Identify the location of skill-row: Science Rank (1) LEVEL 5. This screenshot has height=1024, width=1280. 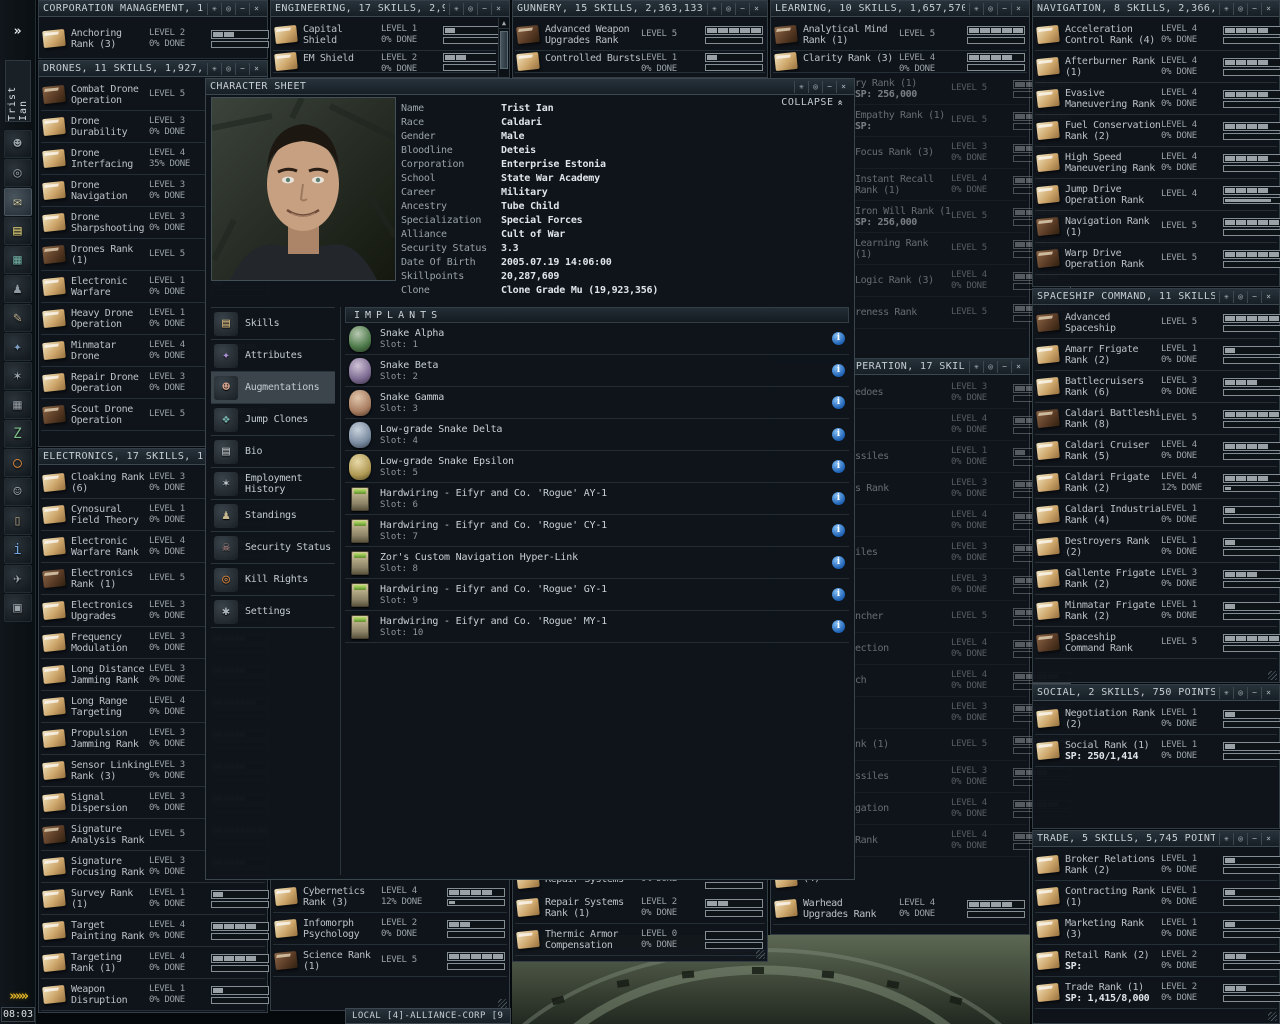
(390, 961).